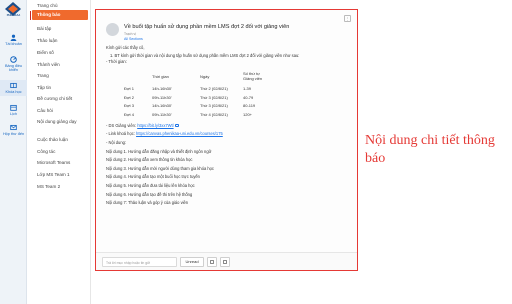 Image resolution: width=512 pixels, height=304 pixels. Describe the element at coordinates (248, 114) in the screenshot. I see `table-cell: 120+` at that location.